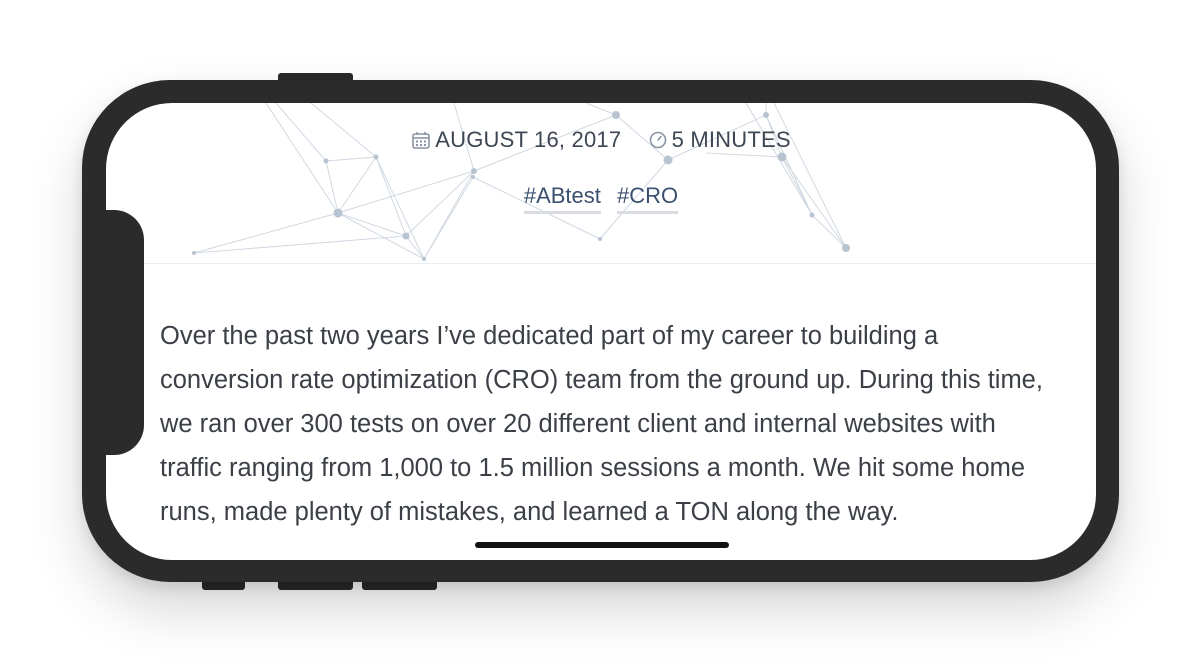  Describe the element at coordinates (562, 198) in the screenshot. I see `tag-abtest: #ABtest` at that location.